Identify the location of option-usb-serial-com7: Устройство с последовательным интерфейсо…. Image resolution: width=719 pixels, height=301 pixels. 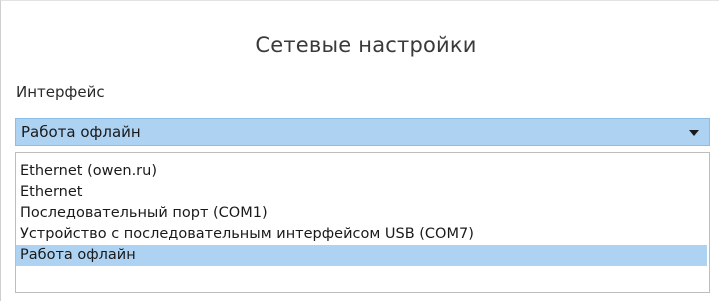
(361, 234).